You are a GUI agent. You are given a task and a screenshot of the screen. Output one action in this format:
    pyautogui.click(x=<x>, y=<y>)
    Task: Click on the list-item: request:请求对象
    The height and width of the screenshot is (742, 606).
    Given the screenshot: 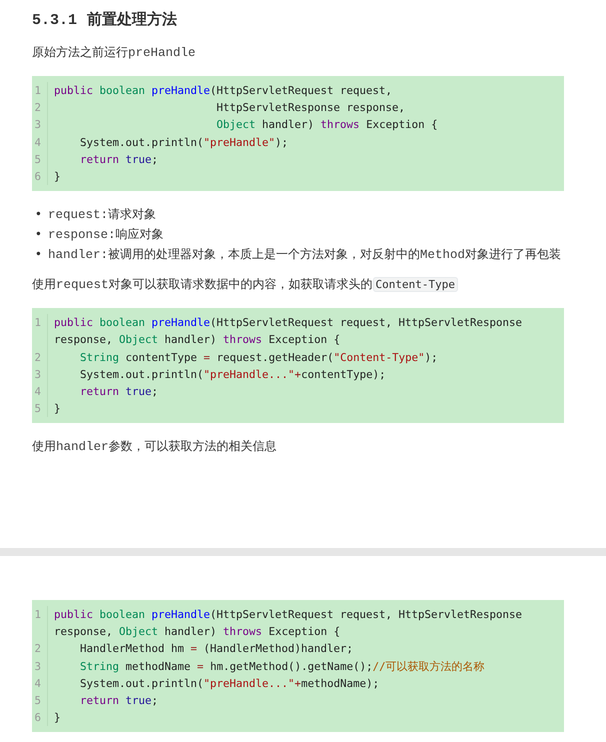 What is the action you would take?
    pyautogui.click(x=102, y=215)
    